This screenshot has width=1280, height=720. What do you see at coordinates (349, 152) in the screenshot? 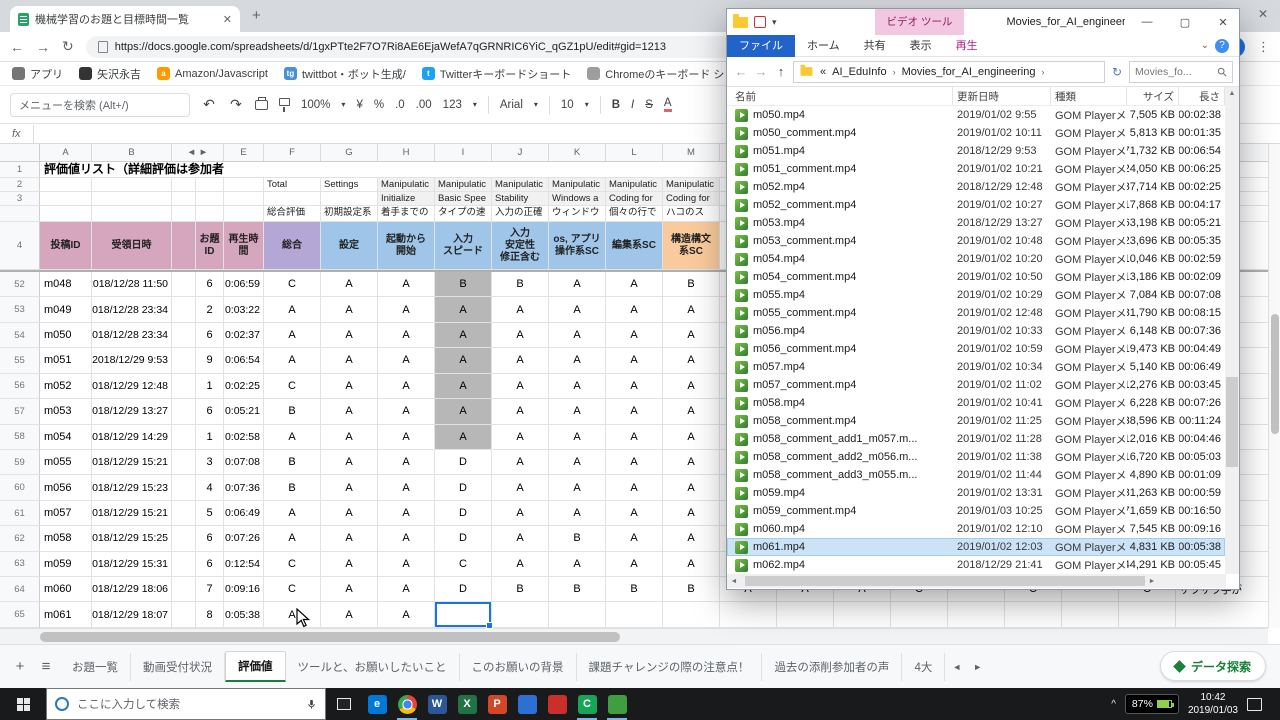
I see `column-header: G` at bounding box center [349, 152].